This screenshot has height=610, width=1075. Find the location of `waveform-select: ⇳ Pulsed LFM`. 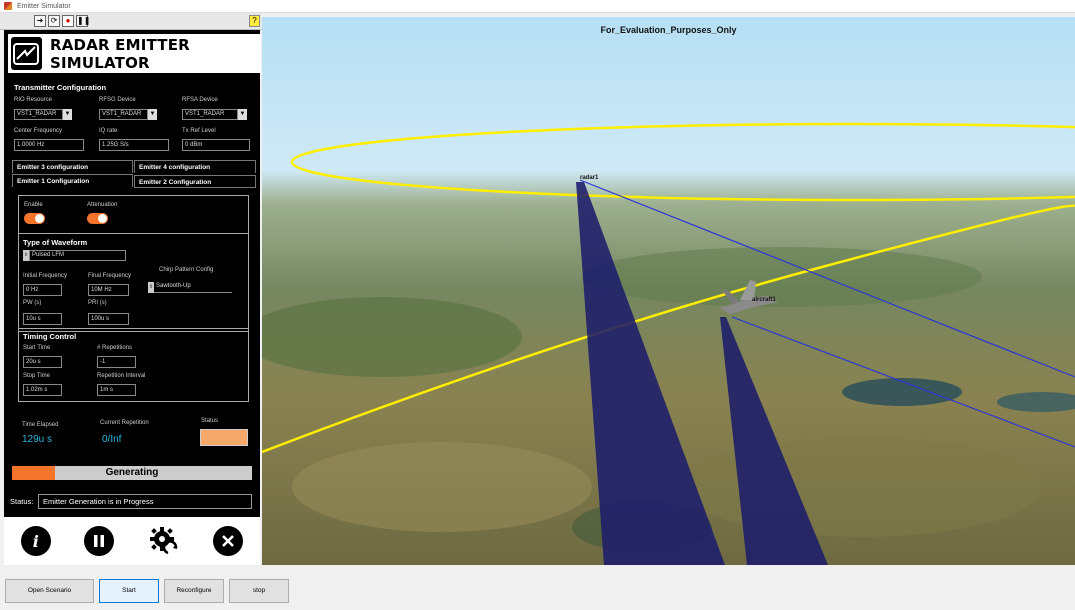

waveform-select: ⇳ Pulsed LFM is located at coordinates (74, 255).